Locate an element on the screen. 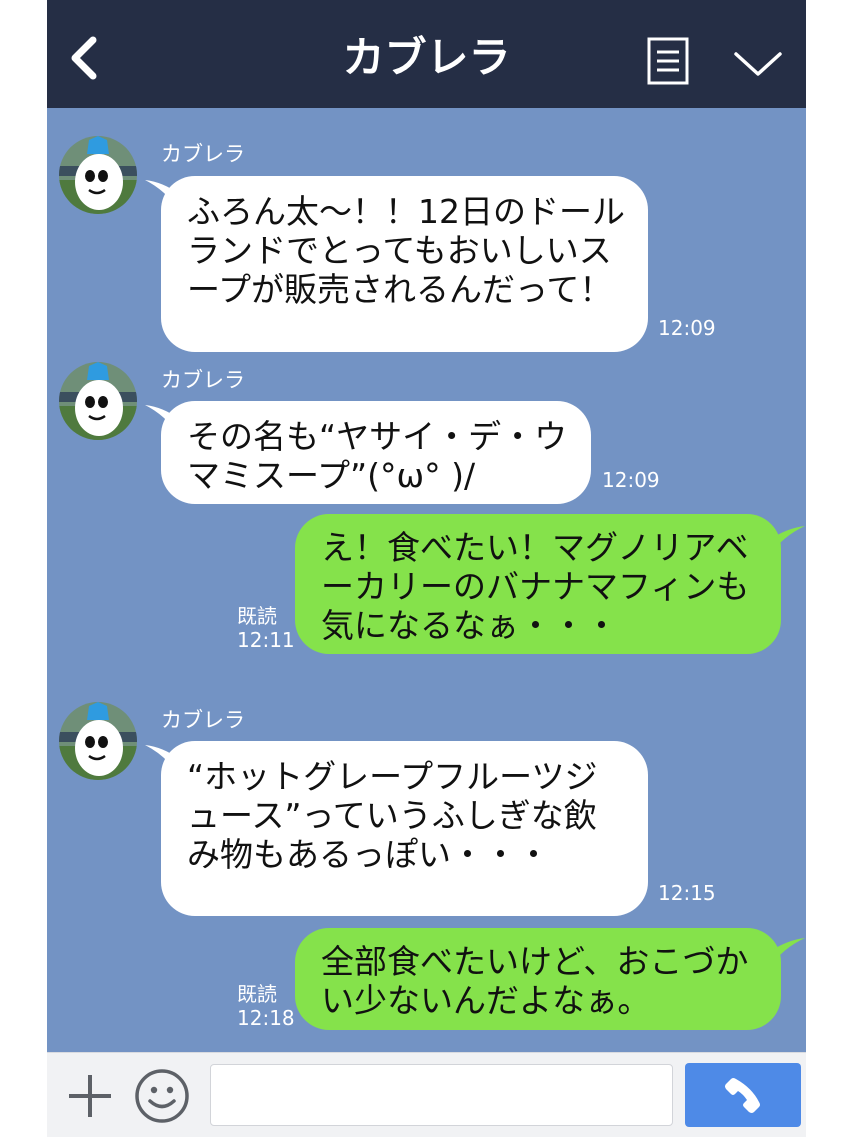  message-input is located at coordinates (441, 1095).